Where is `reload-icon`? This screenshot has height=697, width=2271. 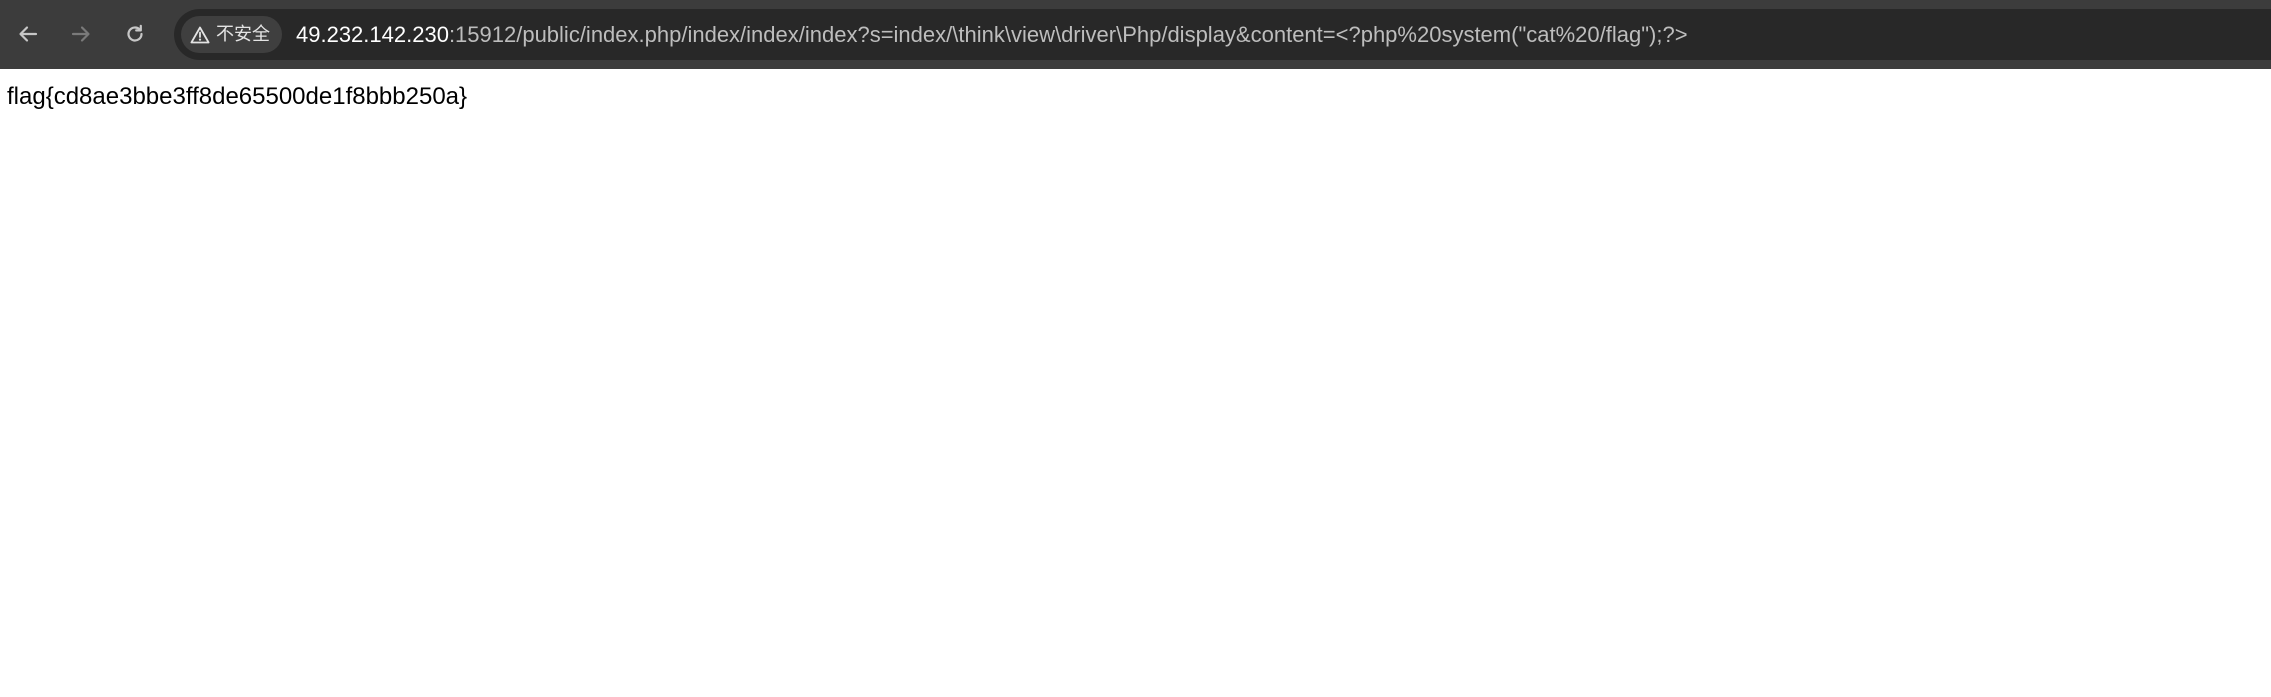 reload-icon is located at coordinates (135, 33).